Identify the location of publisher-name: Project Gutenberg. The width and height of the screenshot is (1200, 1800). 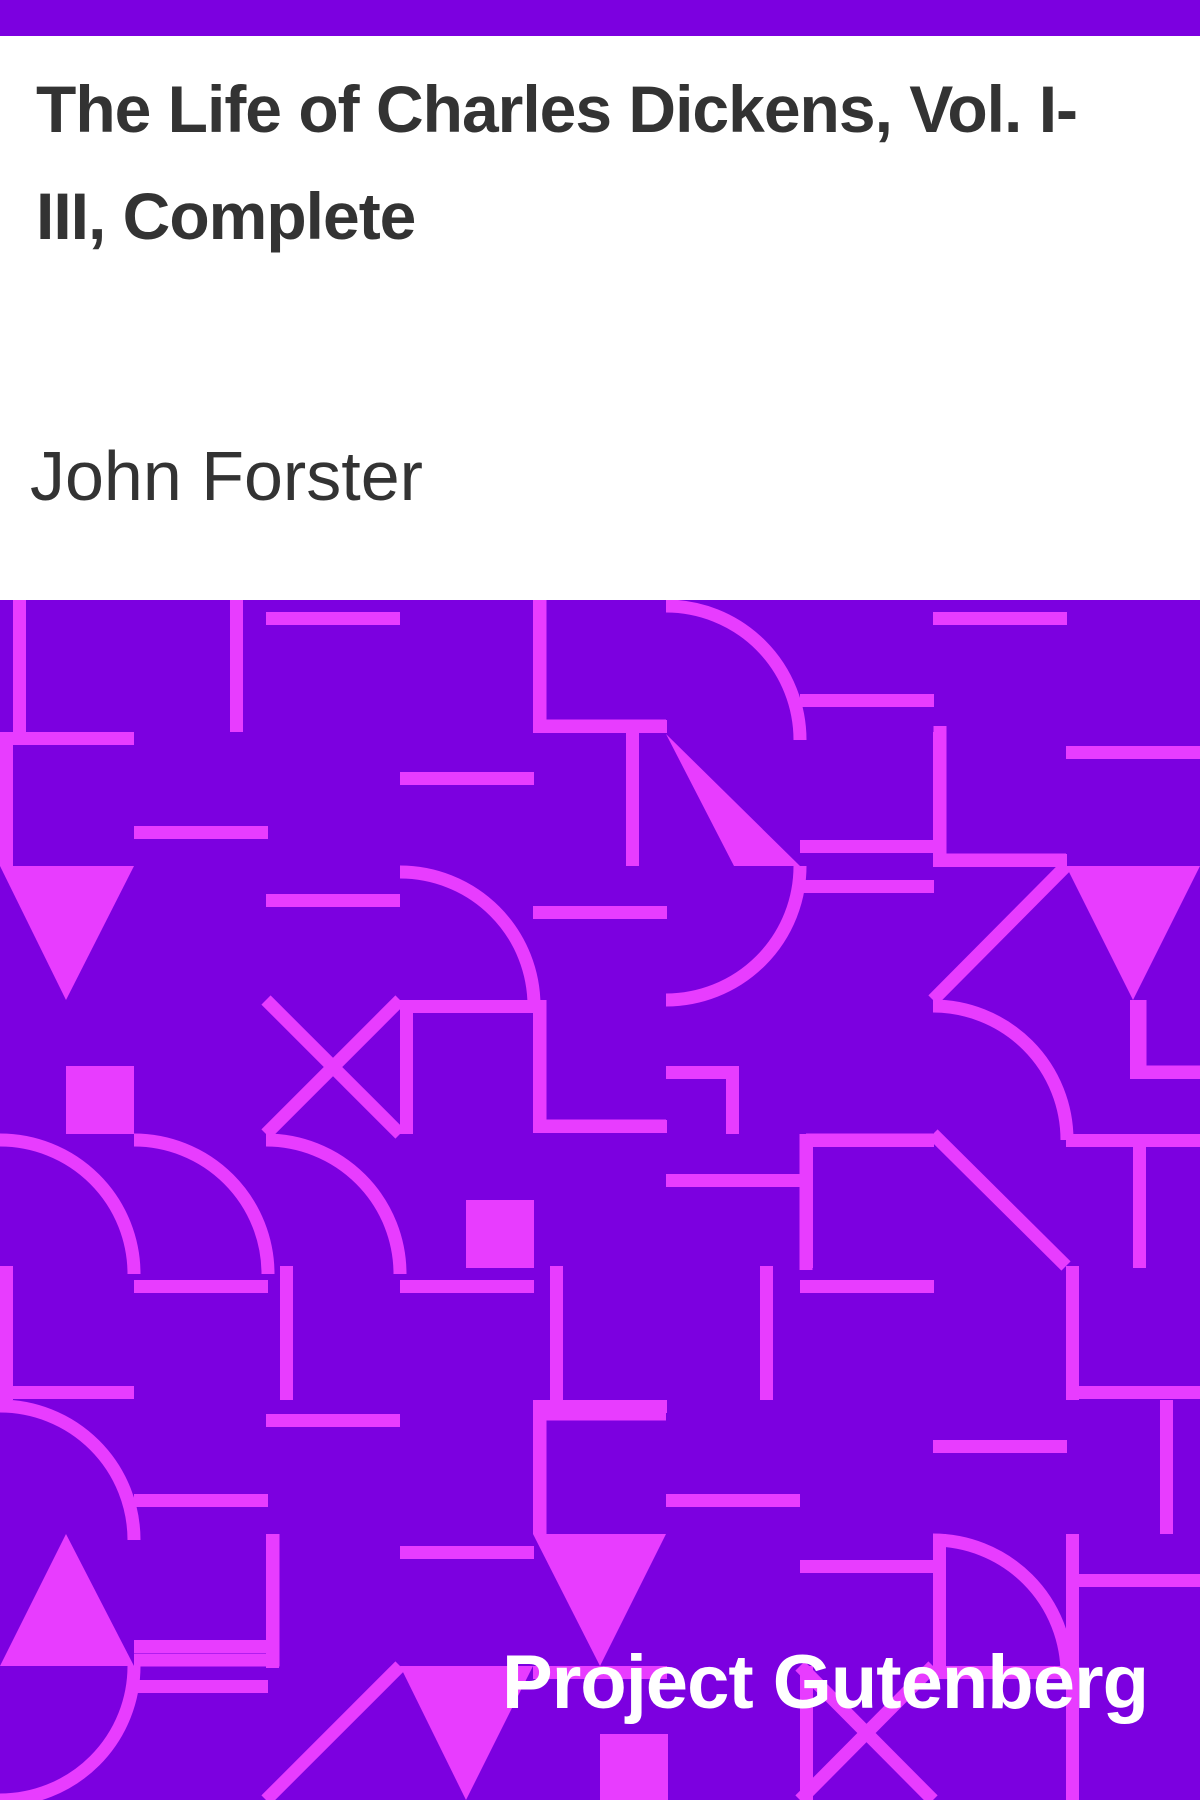
(825, 1682).